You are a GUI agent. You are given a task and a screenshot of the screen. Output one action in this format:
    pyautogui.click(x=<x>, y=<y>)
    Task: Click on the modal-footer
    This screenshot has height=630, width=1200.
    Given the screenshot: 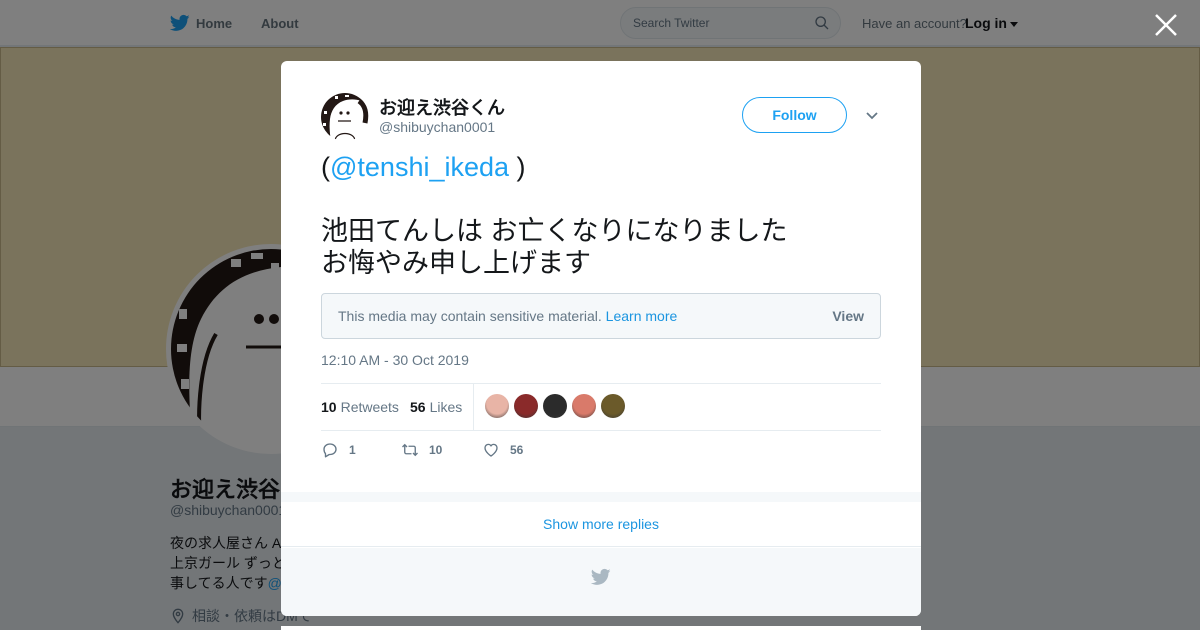 What is the action you would take?
    pyautogui.click(x=601, y=582)
    